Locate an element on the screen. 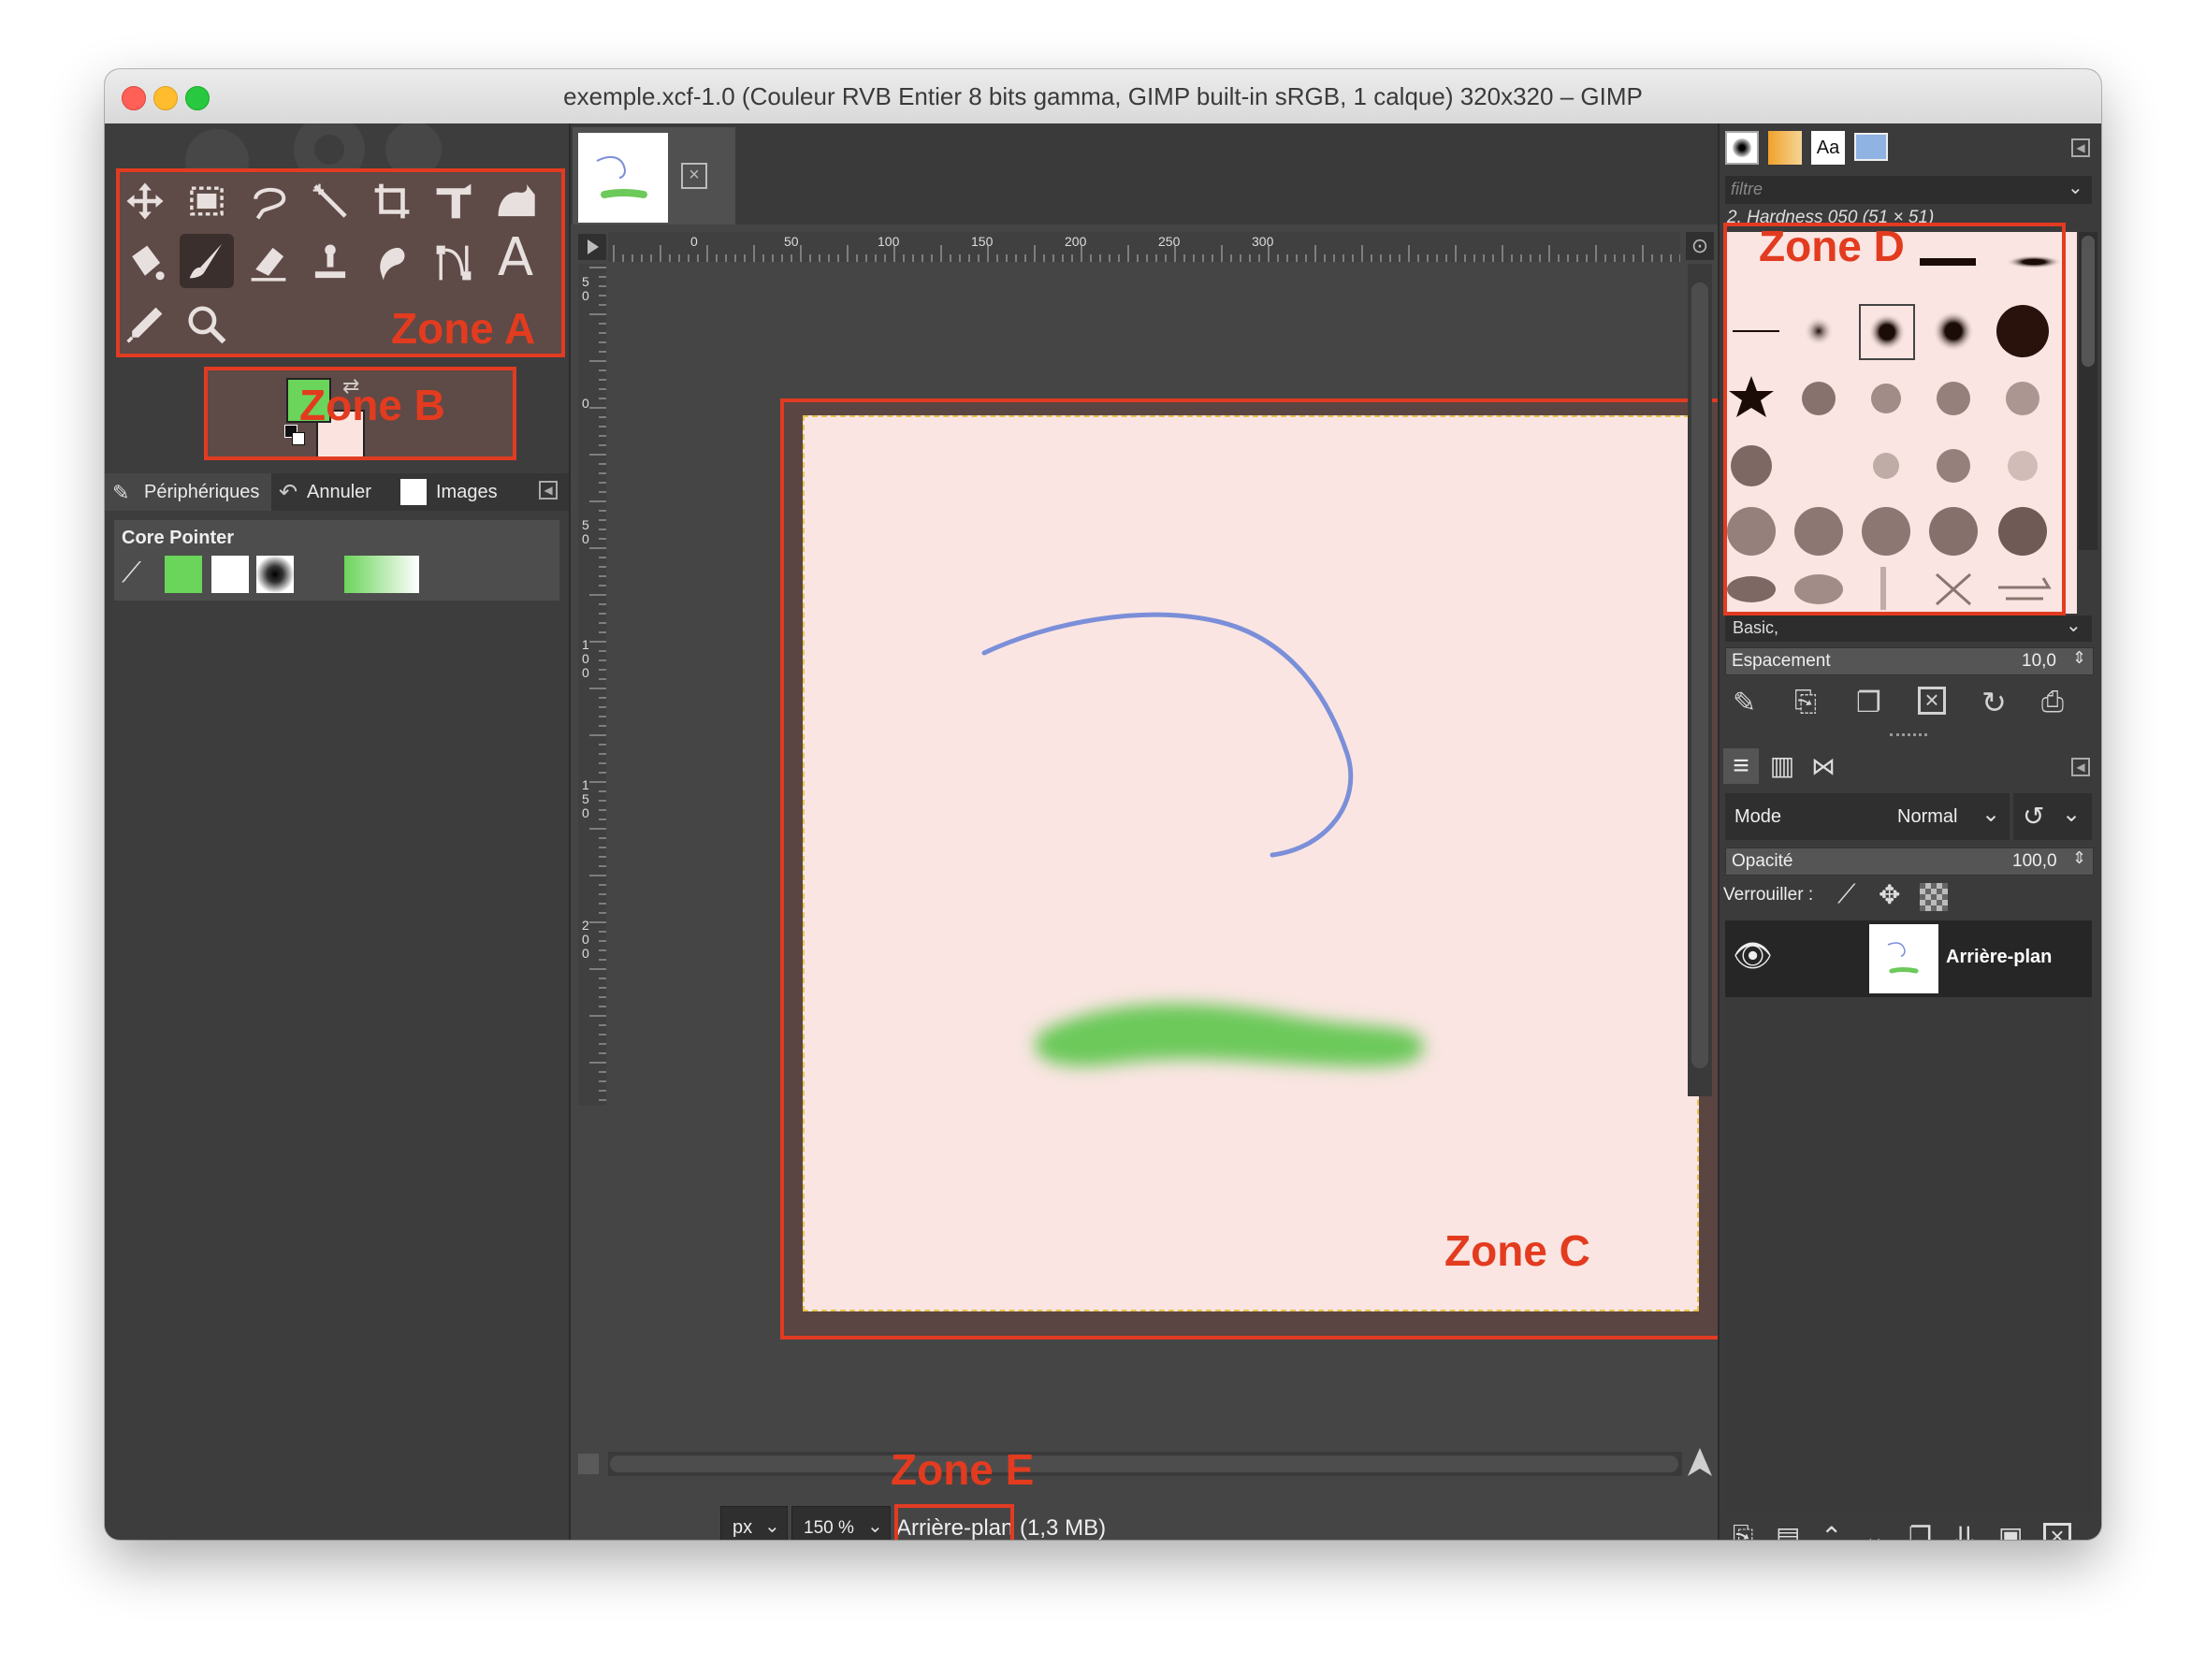 The image size is (2206, 1680). device-brush is located at coordinates (275, 574).